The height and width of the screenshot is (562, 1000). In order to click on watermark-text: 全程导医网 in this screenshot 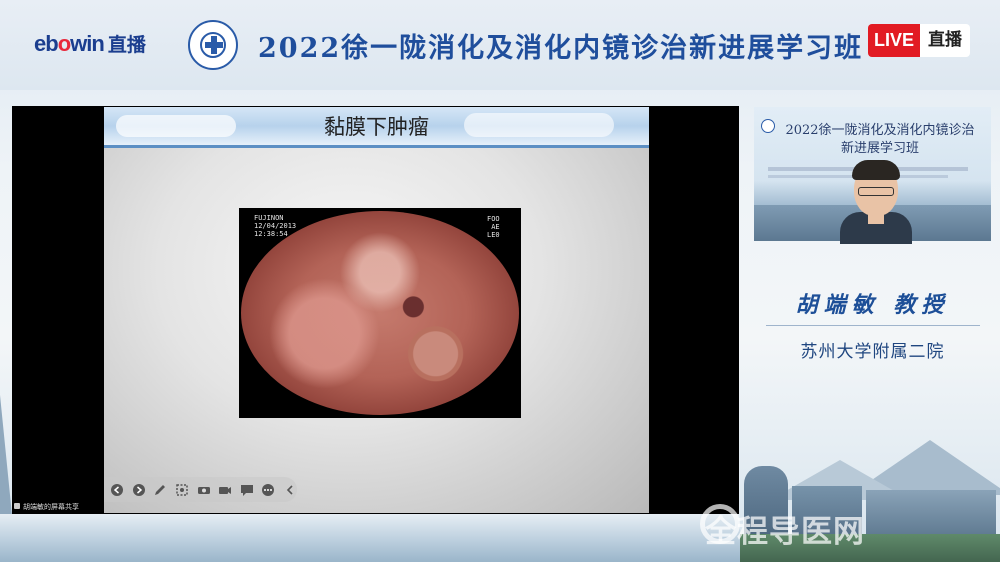, I will do `click(785, 532)`.